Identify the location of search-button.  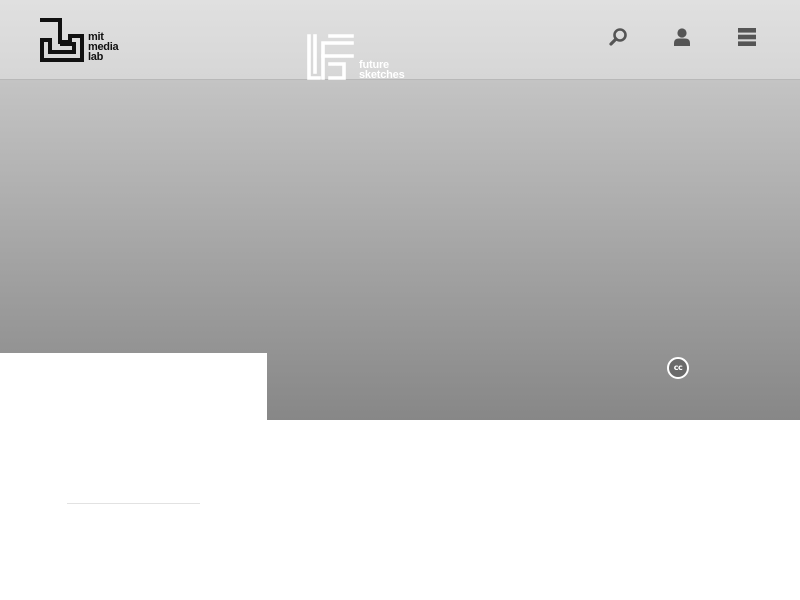
(618, 37).